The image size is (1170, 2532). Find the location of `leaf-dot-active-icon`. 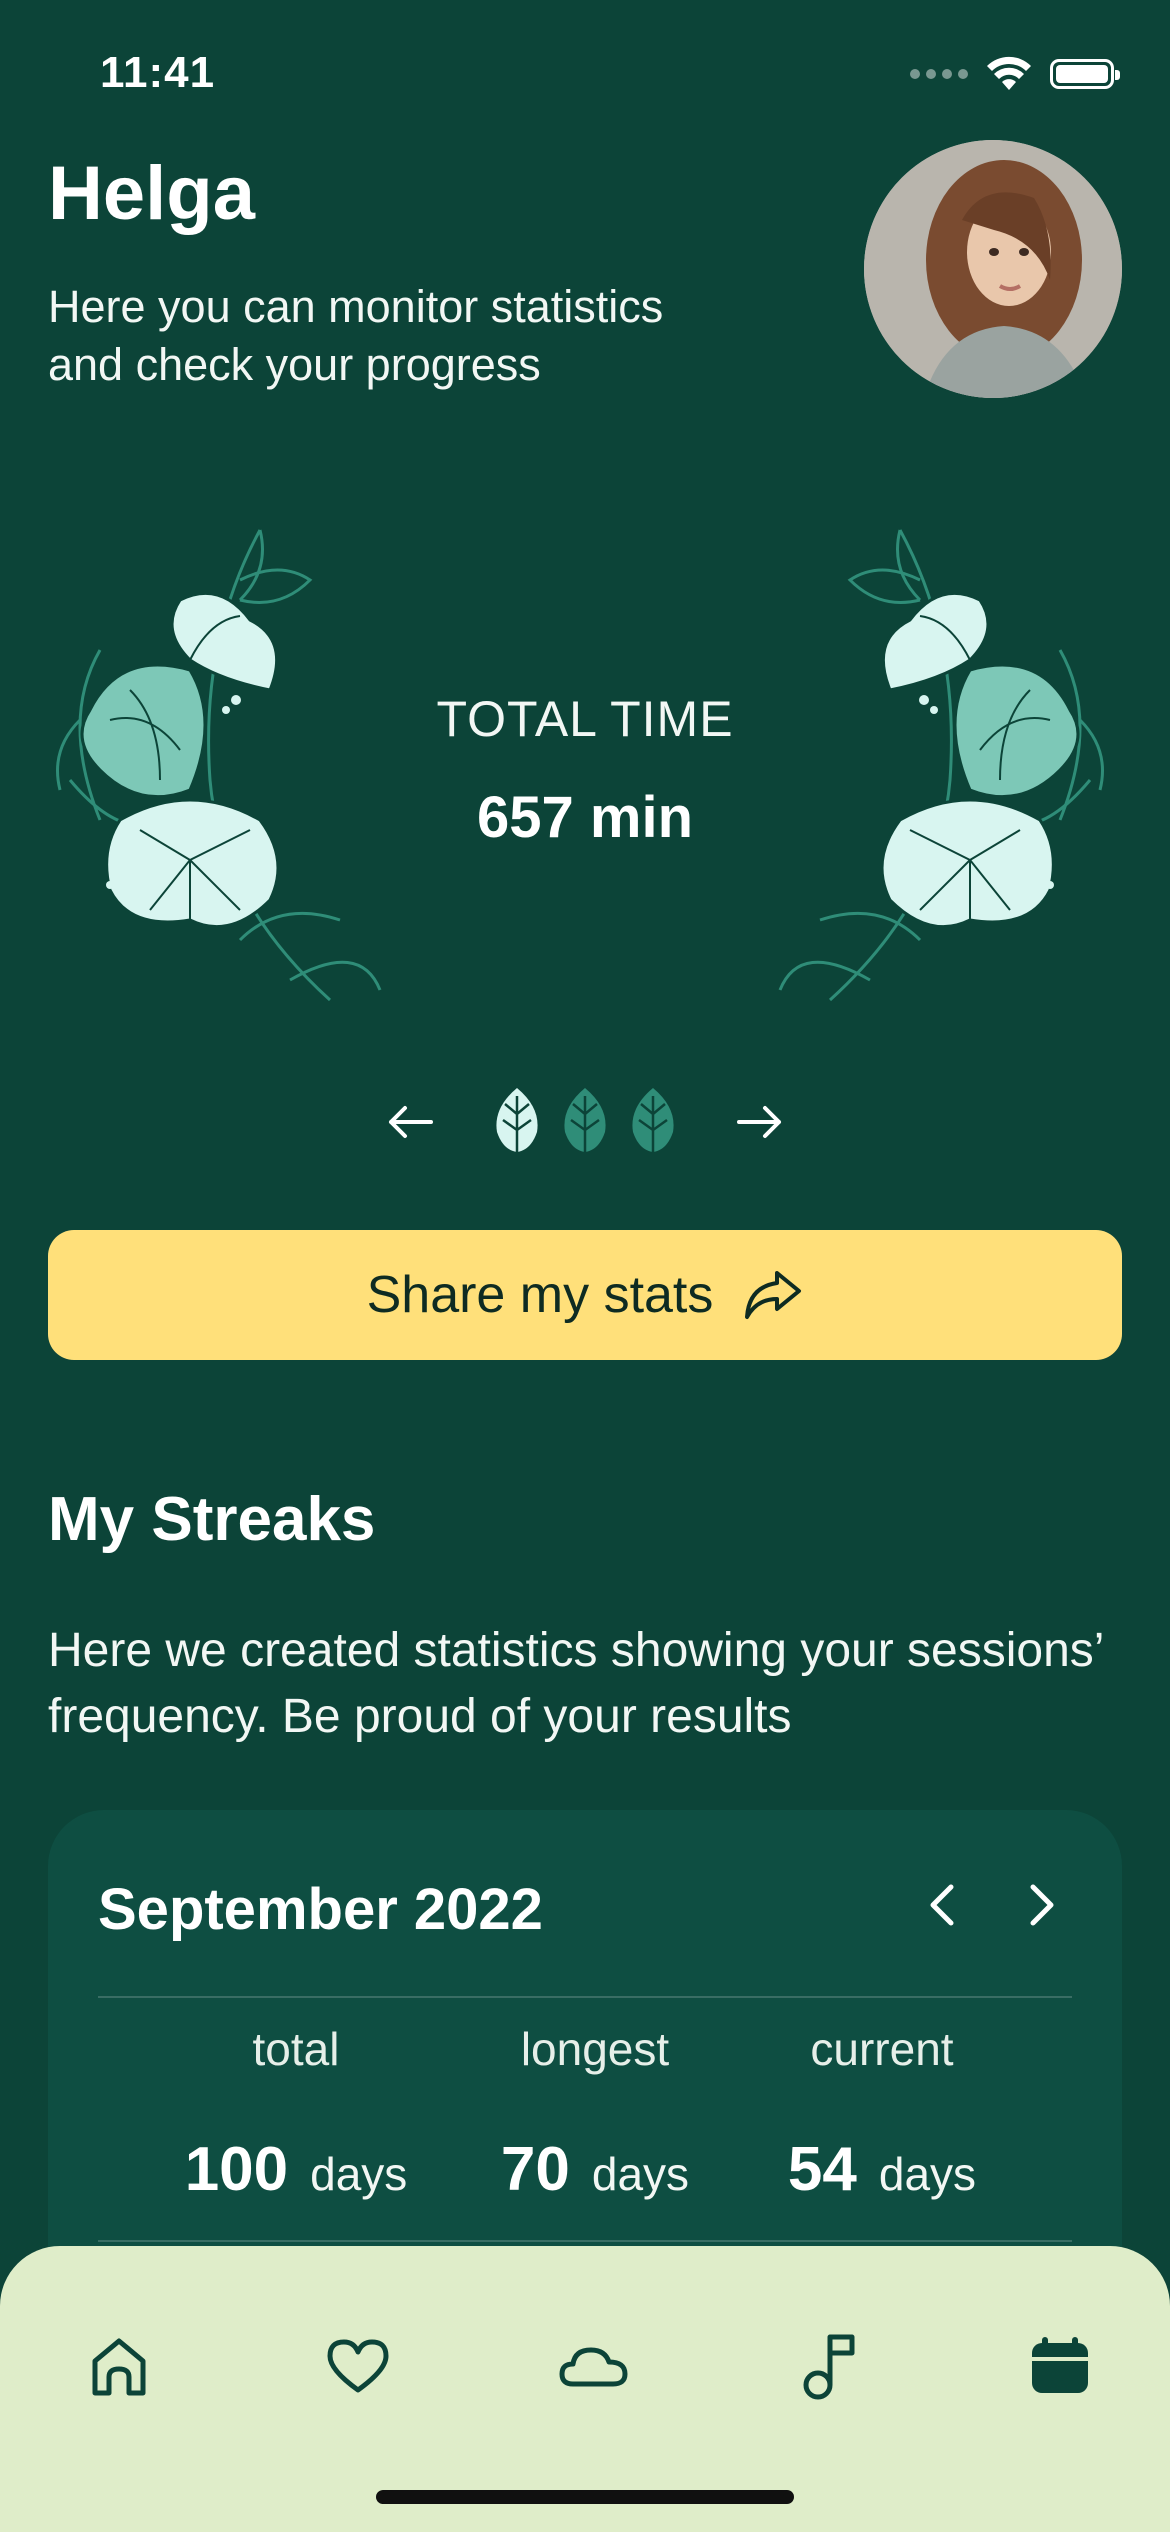

leaf-dot-active-icon is located at coordinates (517, 1122).